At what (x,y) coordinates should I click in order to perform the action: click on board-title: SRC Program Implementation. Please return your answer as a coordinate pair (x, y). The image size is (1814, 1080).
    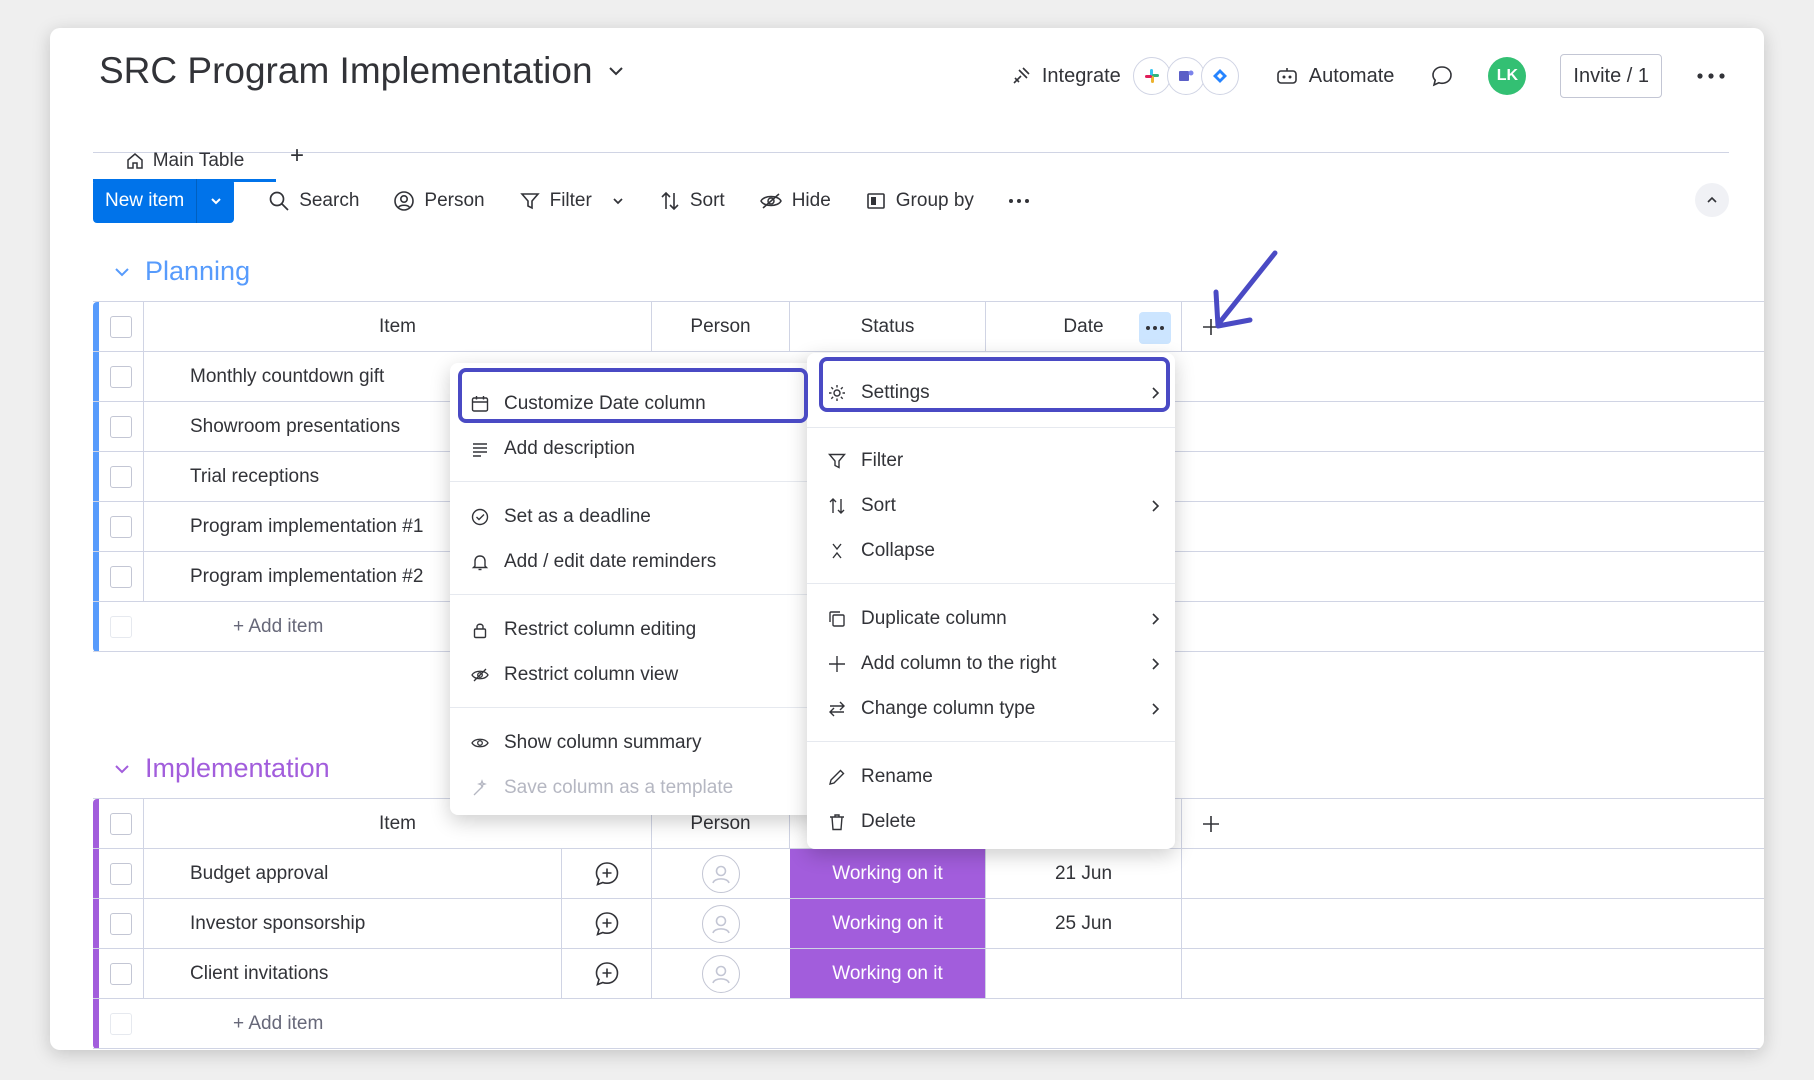
    Looking at the image, I should click on (362, 71).